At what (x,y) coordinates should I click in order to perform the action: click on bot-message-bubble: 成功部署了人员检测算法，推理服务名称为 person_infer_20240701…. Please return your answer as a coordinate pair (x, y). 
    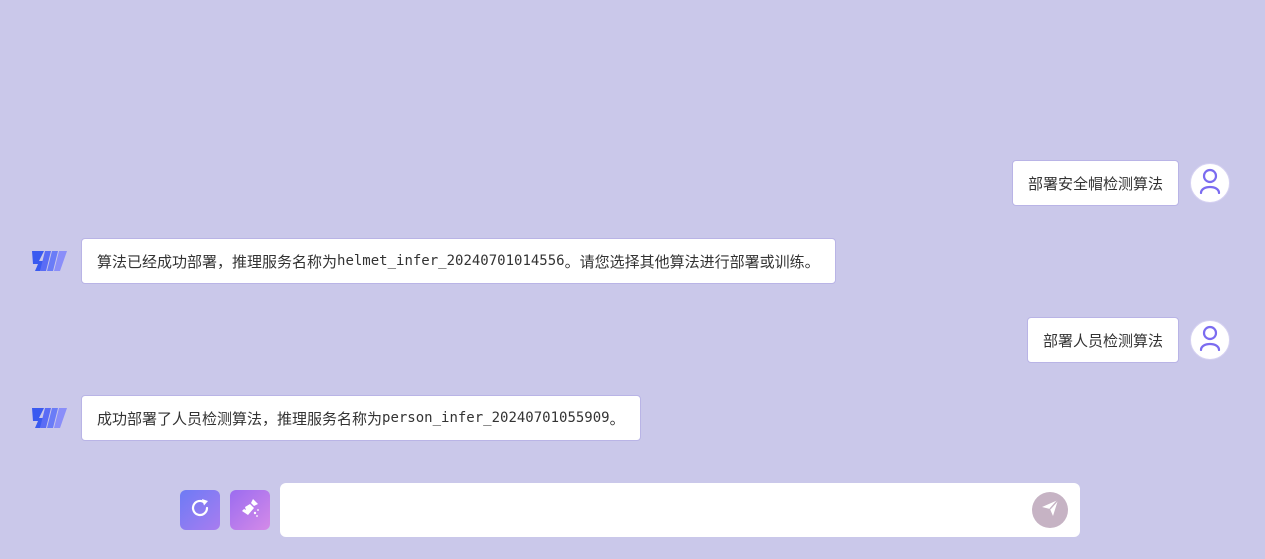
    Looking at the image, I should click on (361, 418).